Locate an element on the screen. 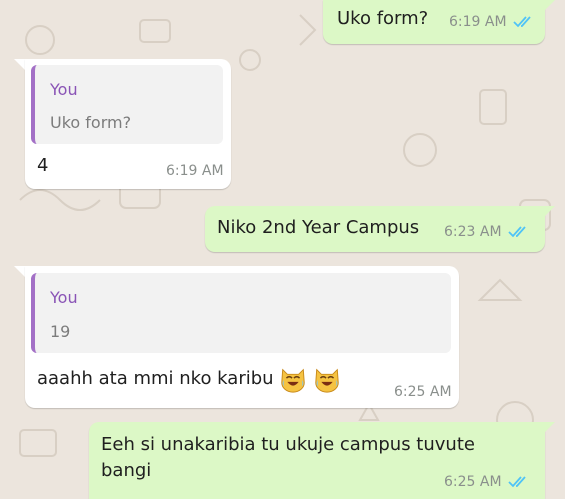  message-meta: 6:23 AM is located at coordinates (487, 232).